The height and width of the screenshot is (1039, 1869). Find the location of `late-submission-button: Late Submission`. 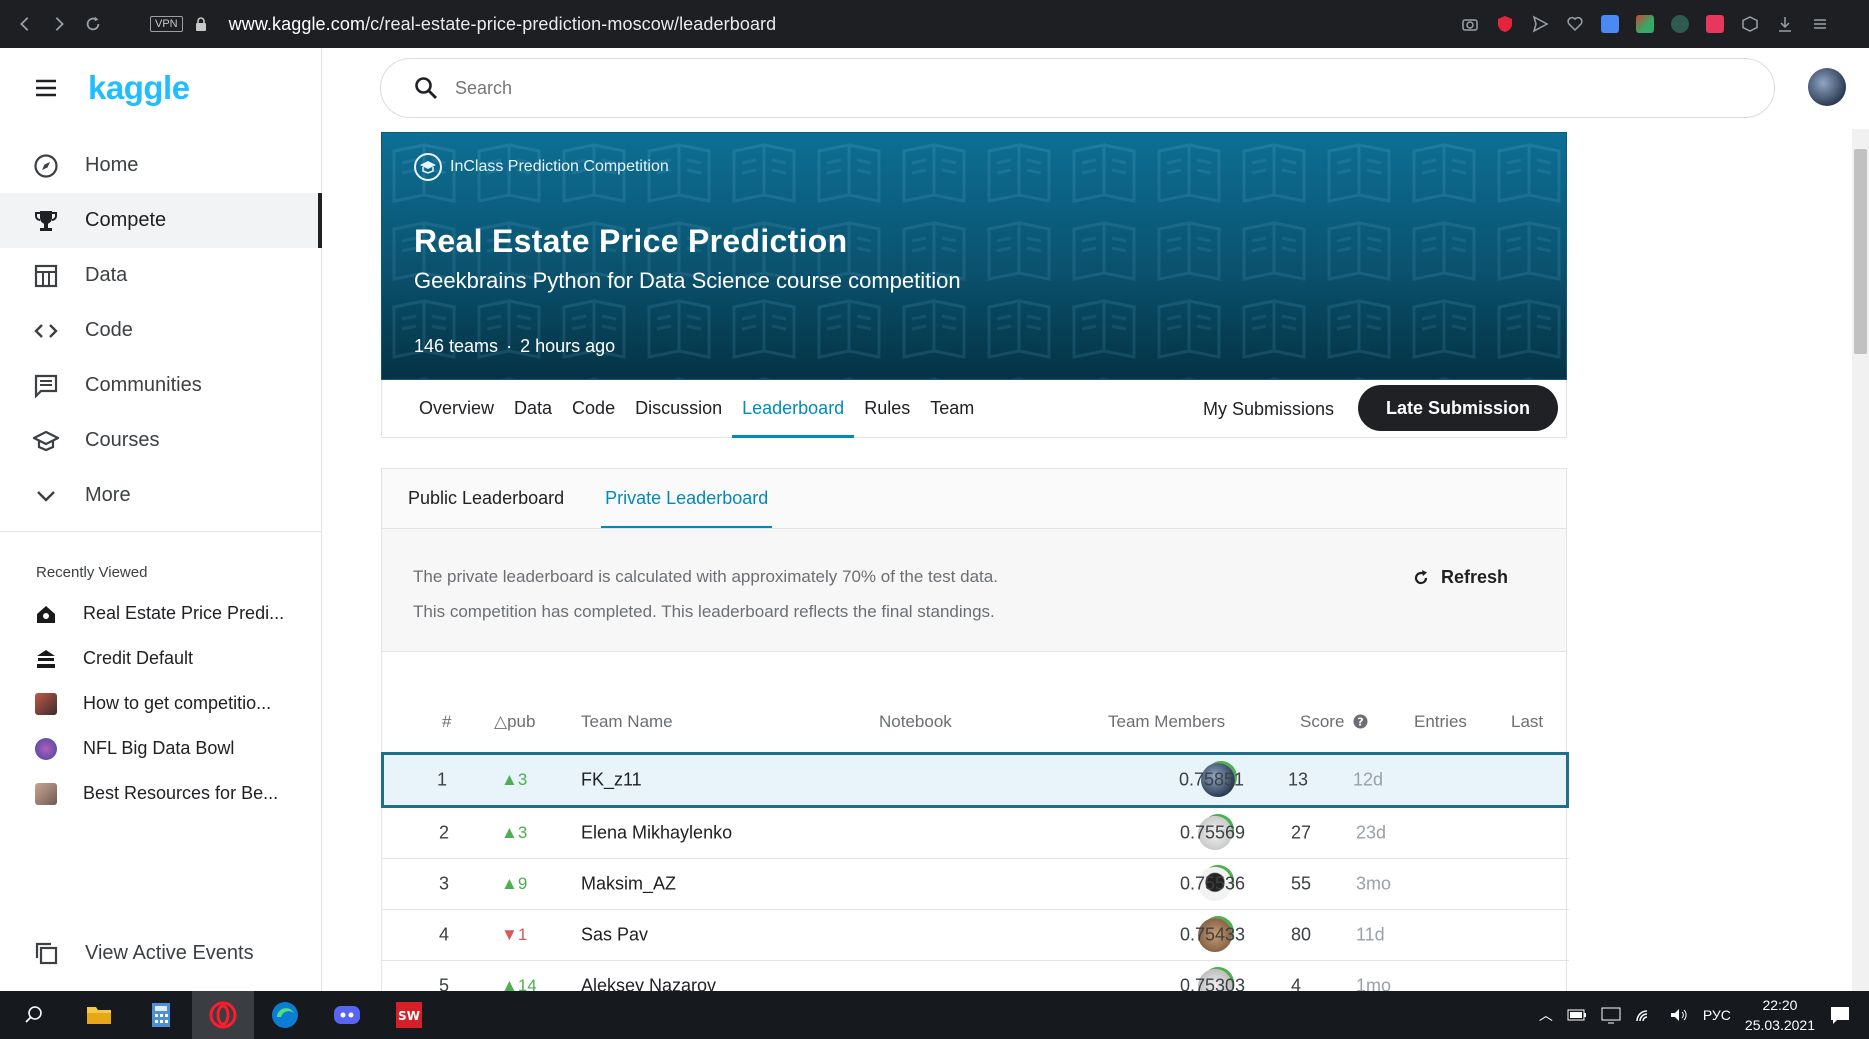

late-submission-button: Late Submission is located at coordinates (1458, 408).